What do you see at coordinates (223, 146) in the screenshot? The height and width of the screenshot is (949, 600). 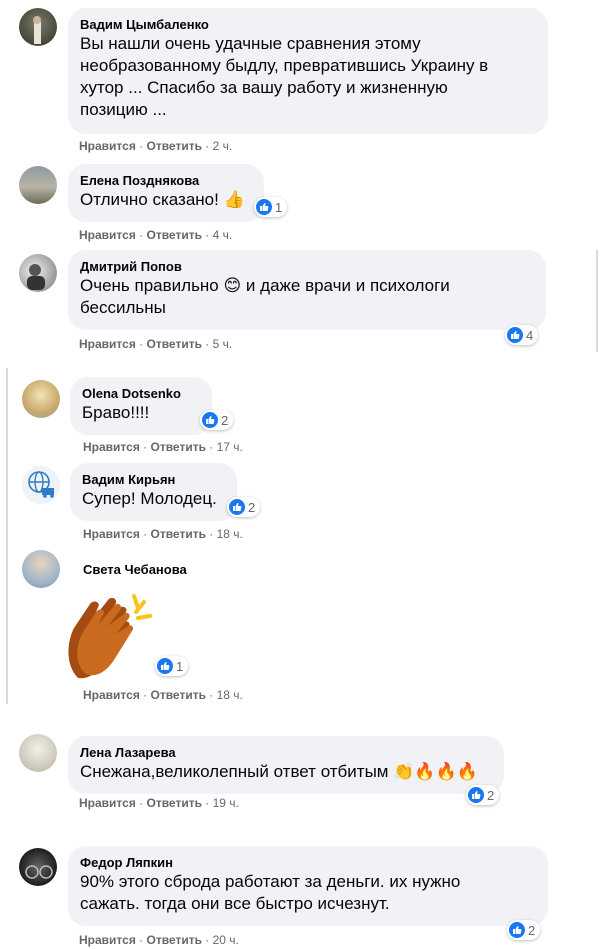 I see `timestamp: 2 ч.` at bounding box center [223, 146].